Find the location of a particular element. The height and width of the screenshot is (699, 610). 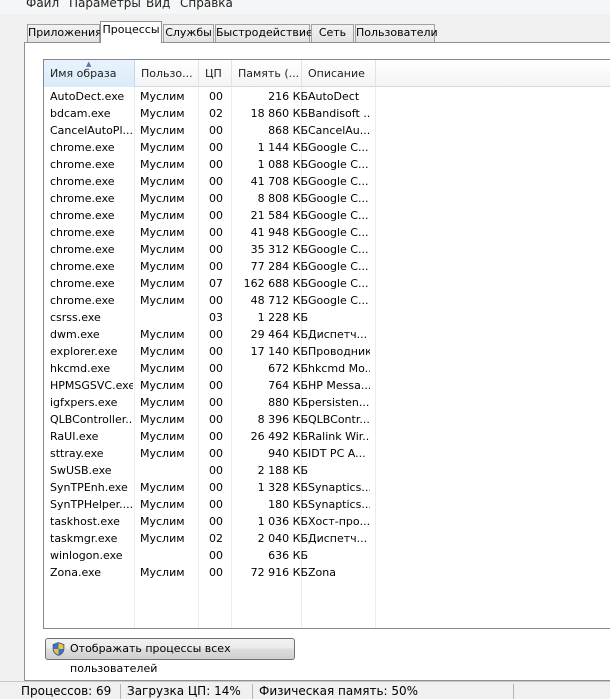

menu-view: Вид is located at coordinates (158, 5).